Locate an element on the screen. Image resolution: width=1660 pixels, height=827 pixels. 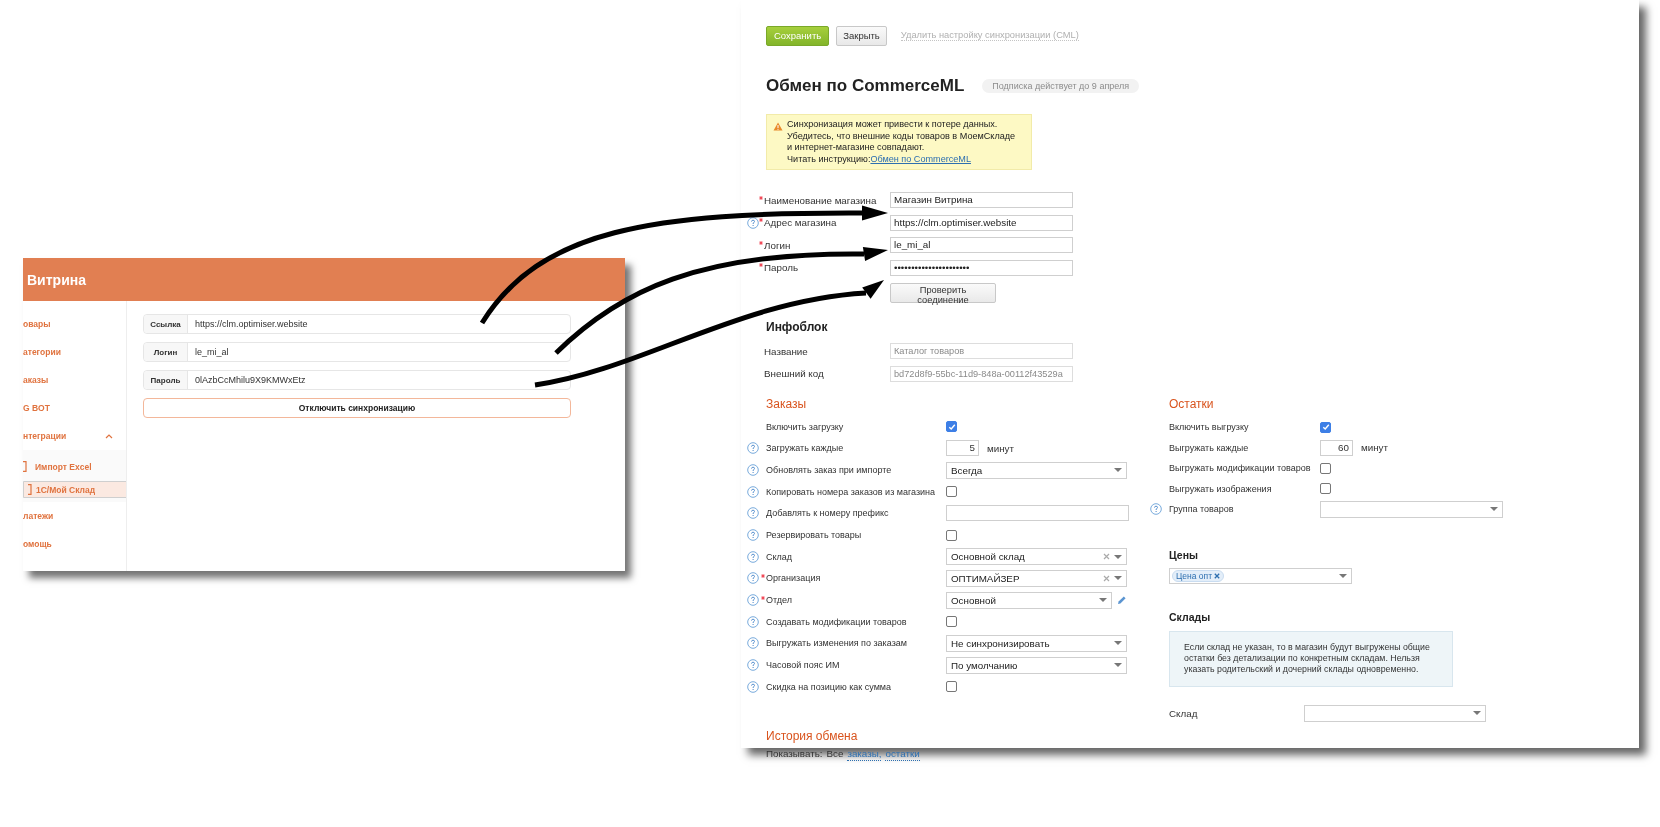
field-label: Наименование магазина is located at coordinates (820, 200).